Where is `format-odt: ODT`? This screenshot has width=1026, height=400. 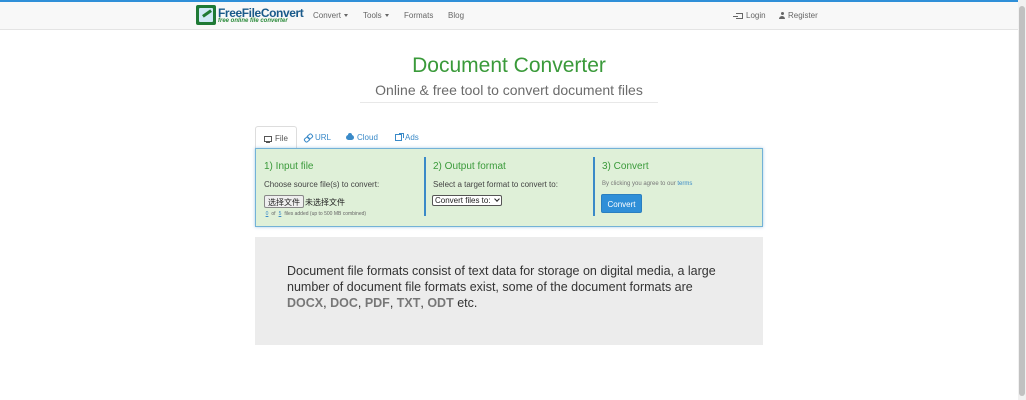 format-odt: ODT is located at coordinates (440, 303).